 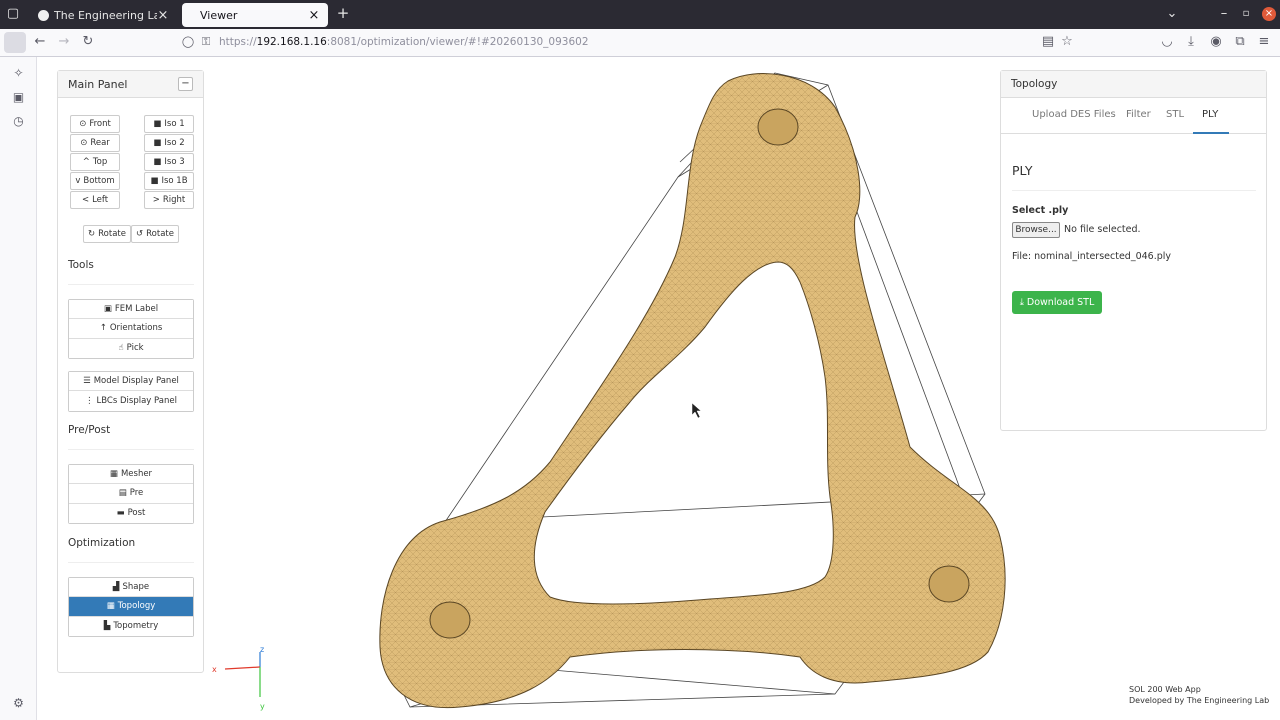 What do you see at coordinates (214, 669) in the screenshot?
I see `axis-x-label: x` at bounding box center [214, 669].